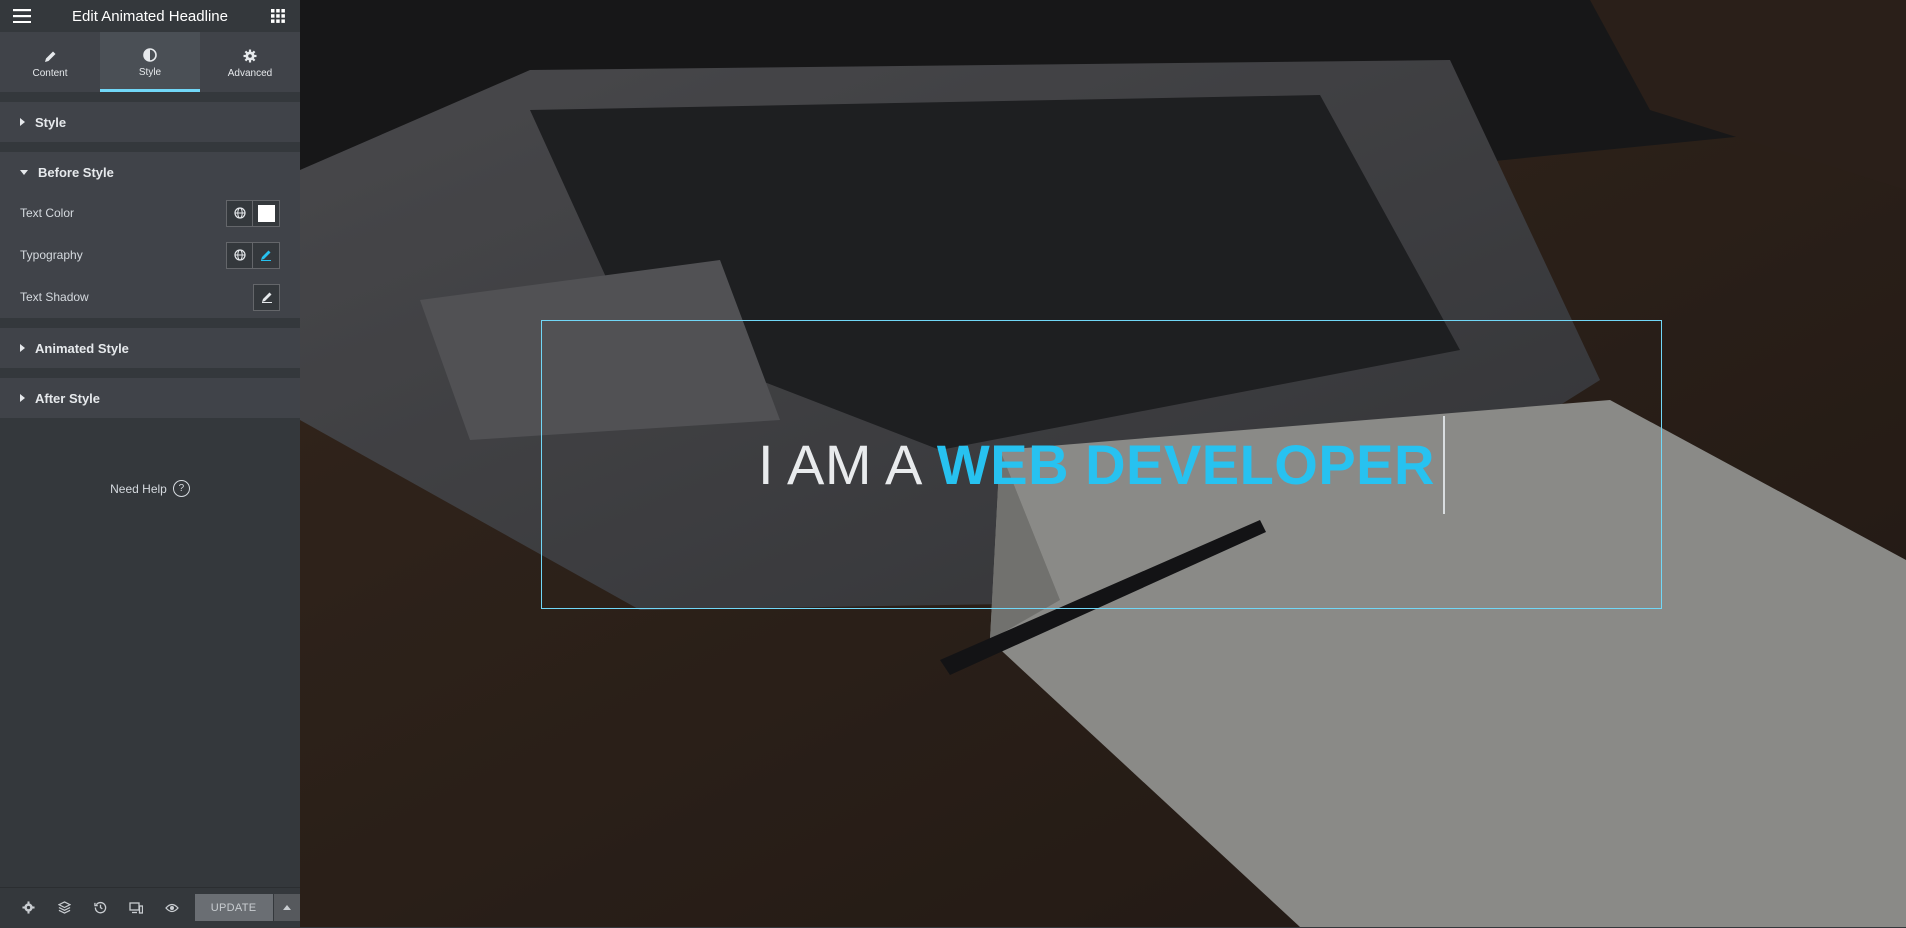  I want to click on section-animated-style-label: Animated Style, so click(82, 348).